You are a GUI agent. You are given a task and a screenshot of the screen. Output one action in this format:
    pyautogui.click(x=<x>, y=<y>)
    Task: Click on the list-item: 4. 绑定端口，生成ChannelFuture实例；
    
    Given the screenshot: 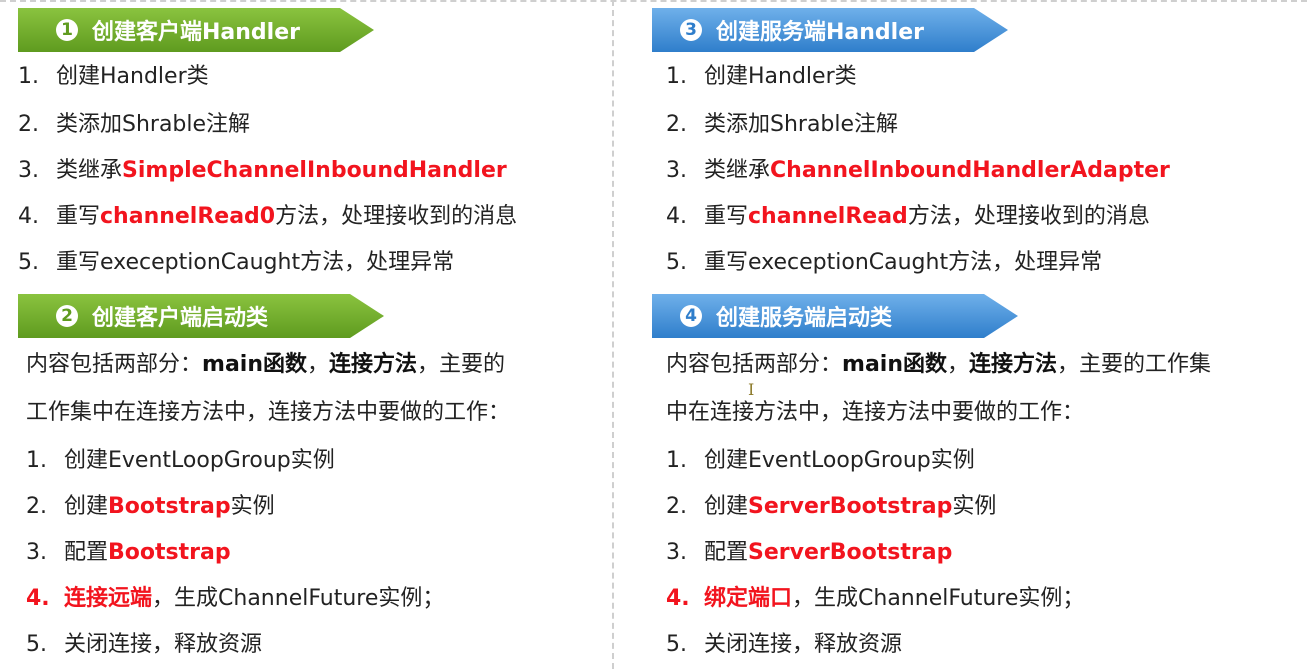 What is the action you would take?
    pyautogui.click(x=875, y=598)
    